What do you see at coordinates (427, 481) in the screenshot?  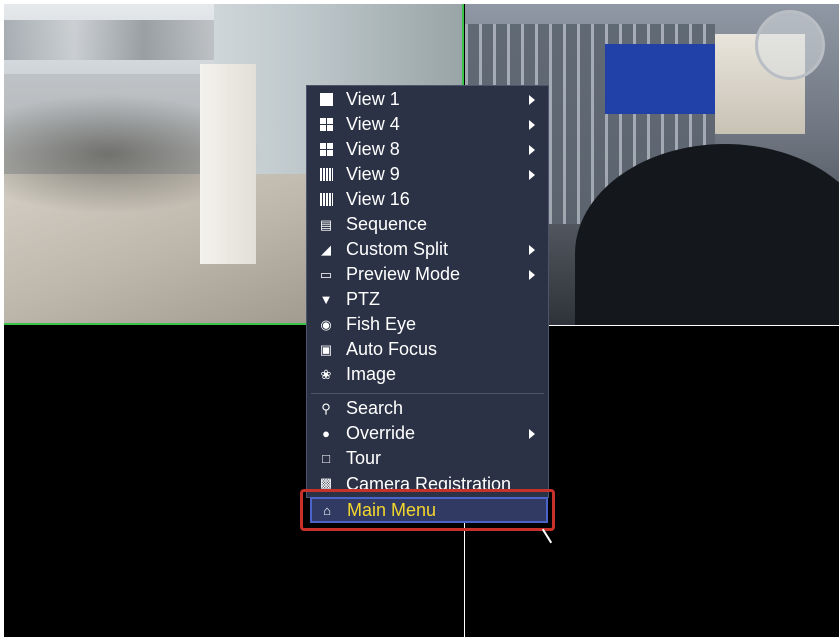 I see `menu-item-camera-registration: ▩ Camera Registration` at bounding box center [427, 481].